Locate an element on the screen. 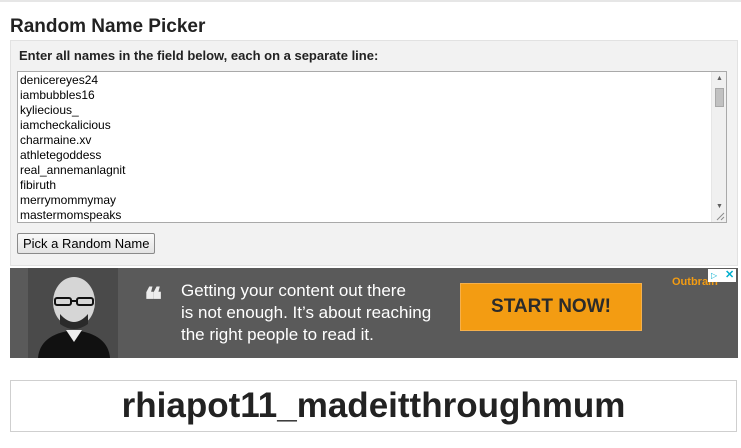 This screenshot has width=741, height=448. textarea-scrollbar: ▲ ▼ is located at coordinates (718, 147).